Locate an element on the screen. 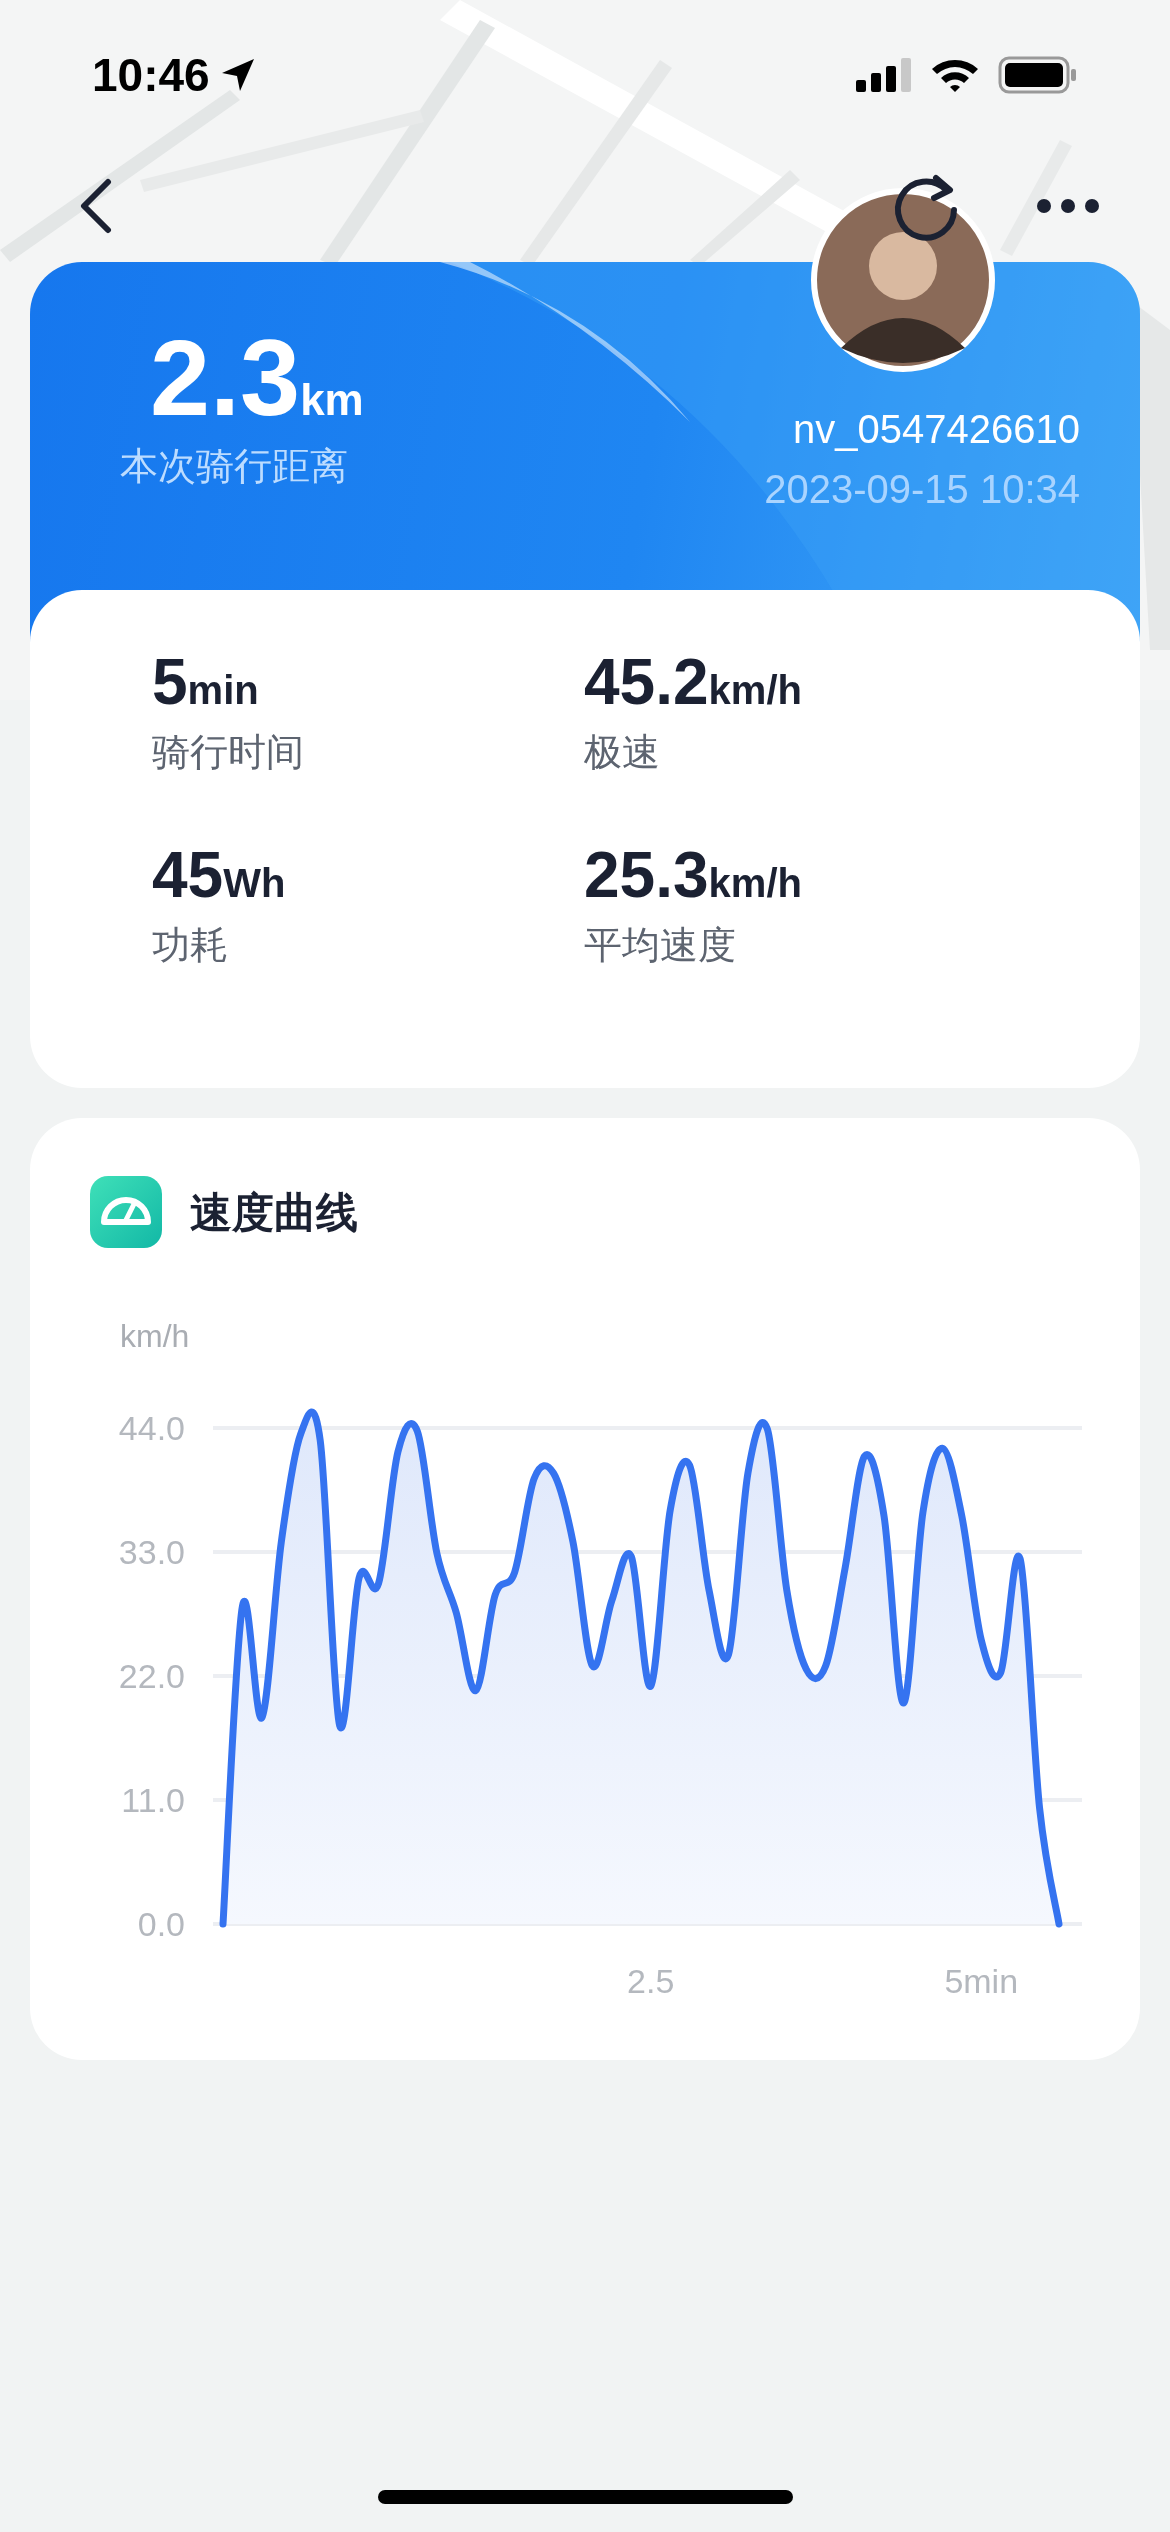 Image resolution: width=1170 pixels, height=2532 pixels. battery-icon is located at coordinates (1038, 75).